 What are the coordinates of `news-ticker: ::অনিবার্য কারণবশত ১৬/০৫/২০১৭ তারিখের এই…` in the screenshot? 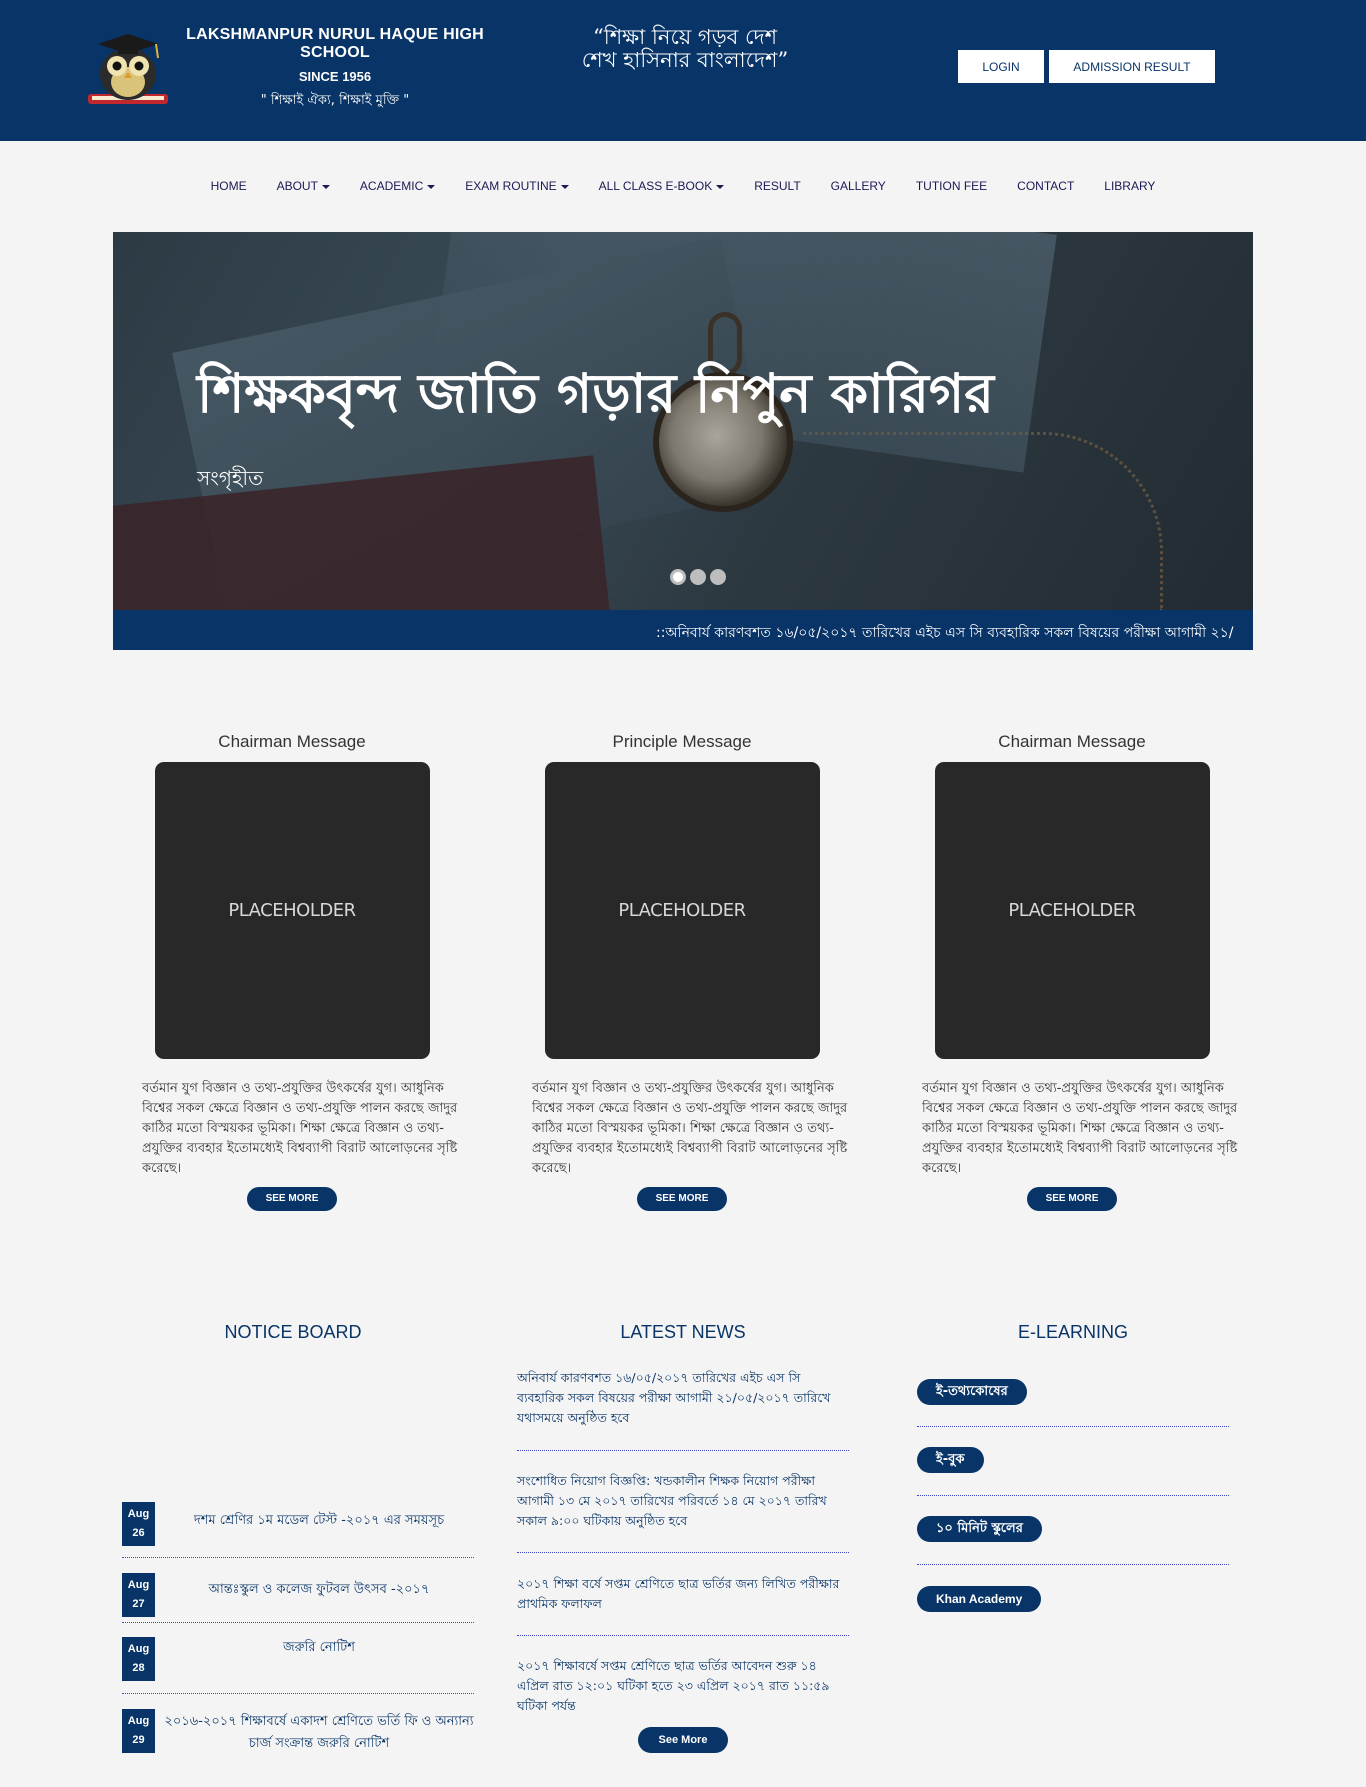 It's located at (683, 630).